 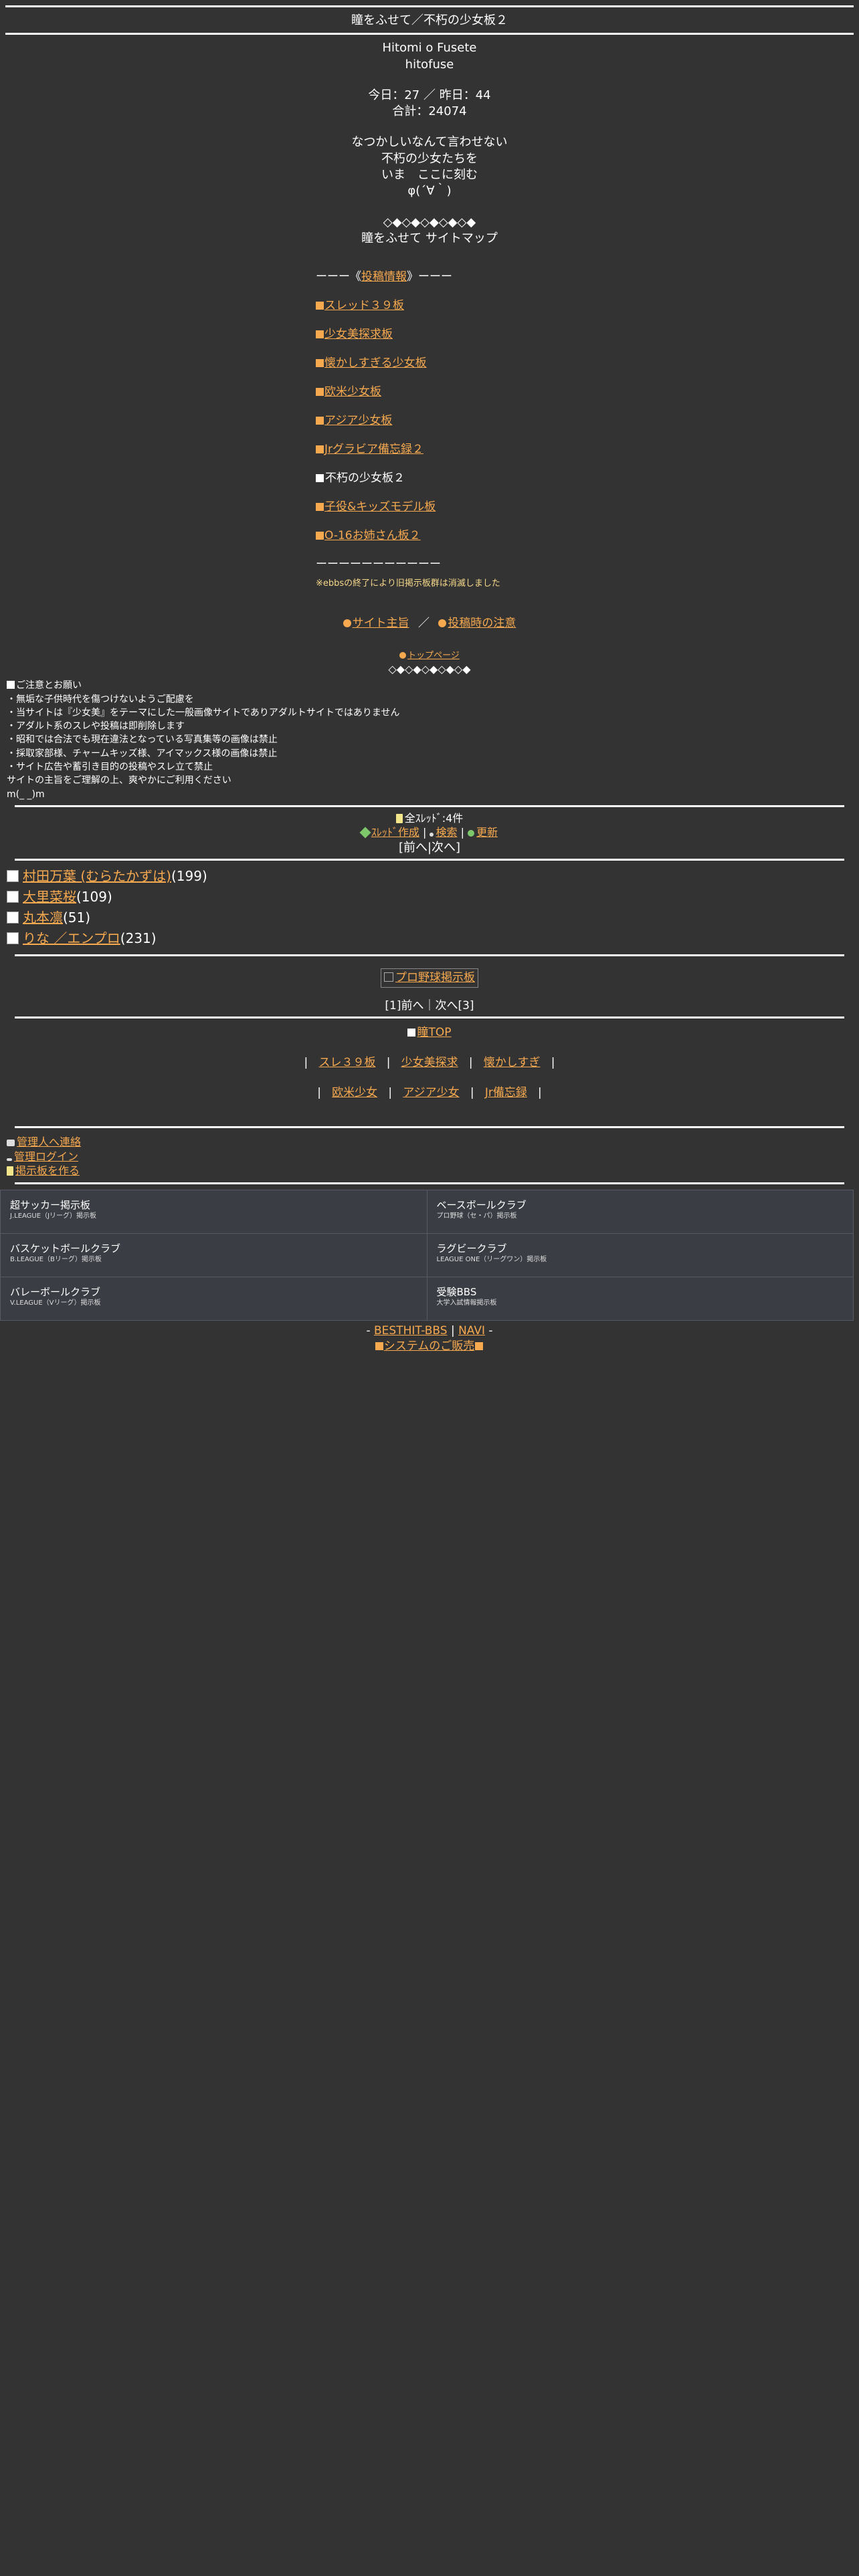 I want to click on key-icon, so click(x=10, y=1159).